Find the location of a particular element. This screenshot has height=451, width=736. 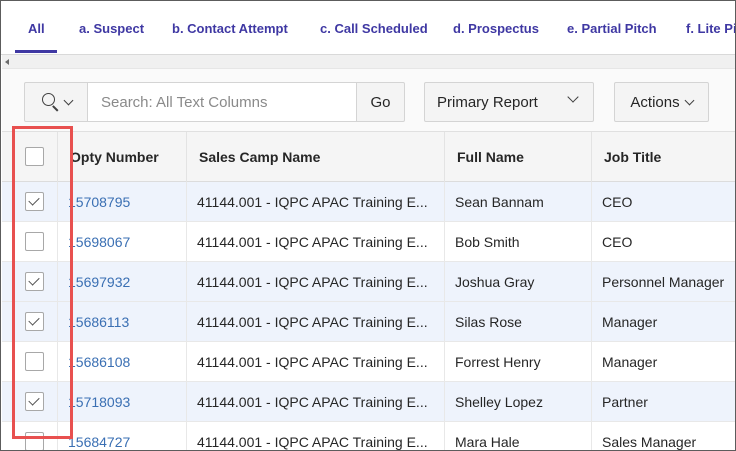

column-header-sales-camp-name: Sales Camp Name is located at coordinates (316, 157).